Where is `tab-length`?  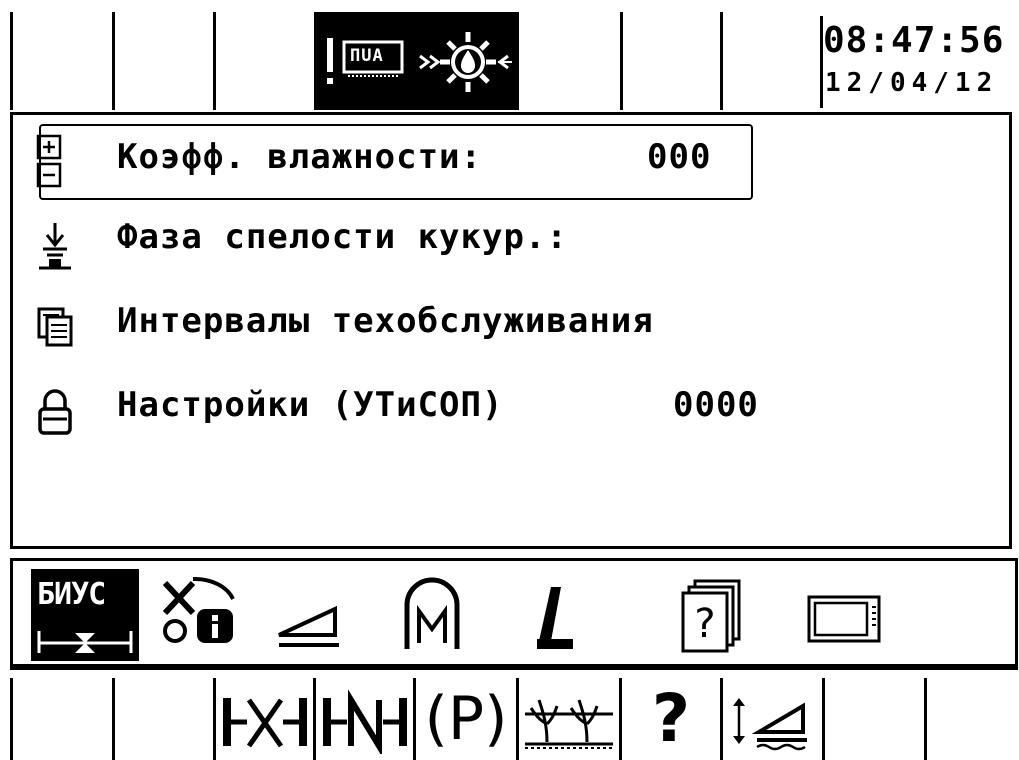
tab-length is located at coordinates (556, 615).